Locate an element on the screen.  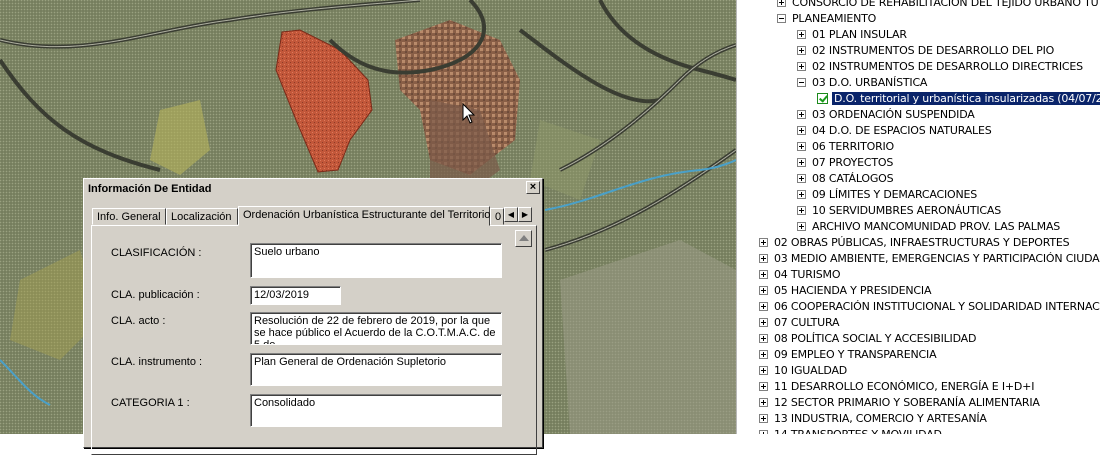
tree-item: 08 CATÁLOGOS is located at coordinates (845, 179).